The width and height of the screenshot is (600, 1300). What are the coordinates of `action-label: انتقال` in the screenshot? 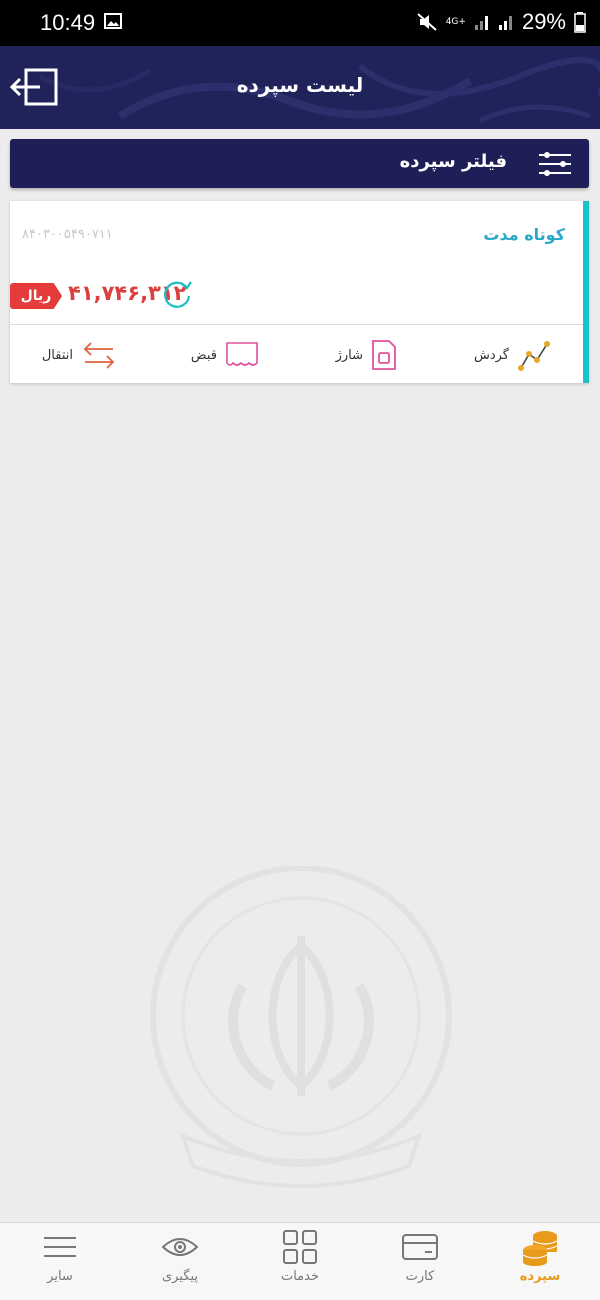 It's located at (57, 355).